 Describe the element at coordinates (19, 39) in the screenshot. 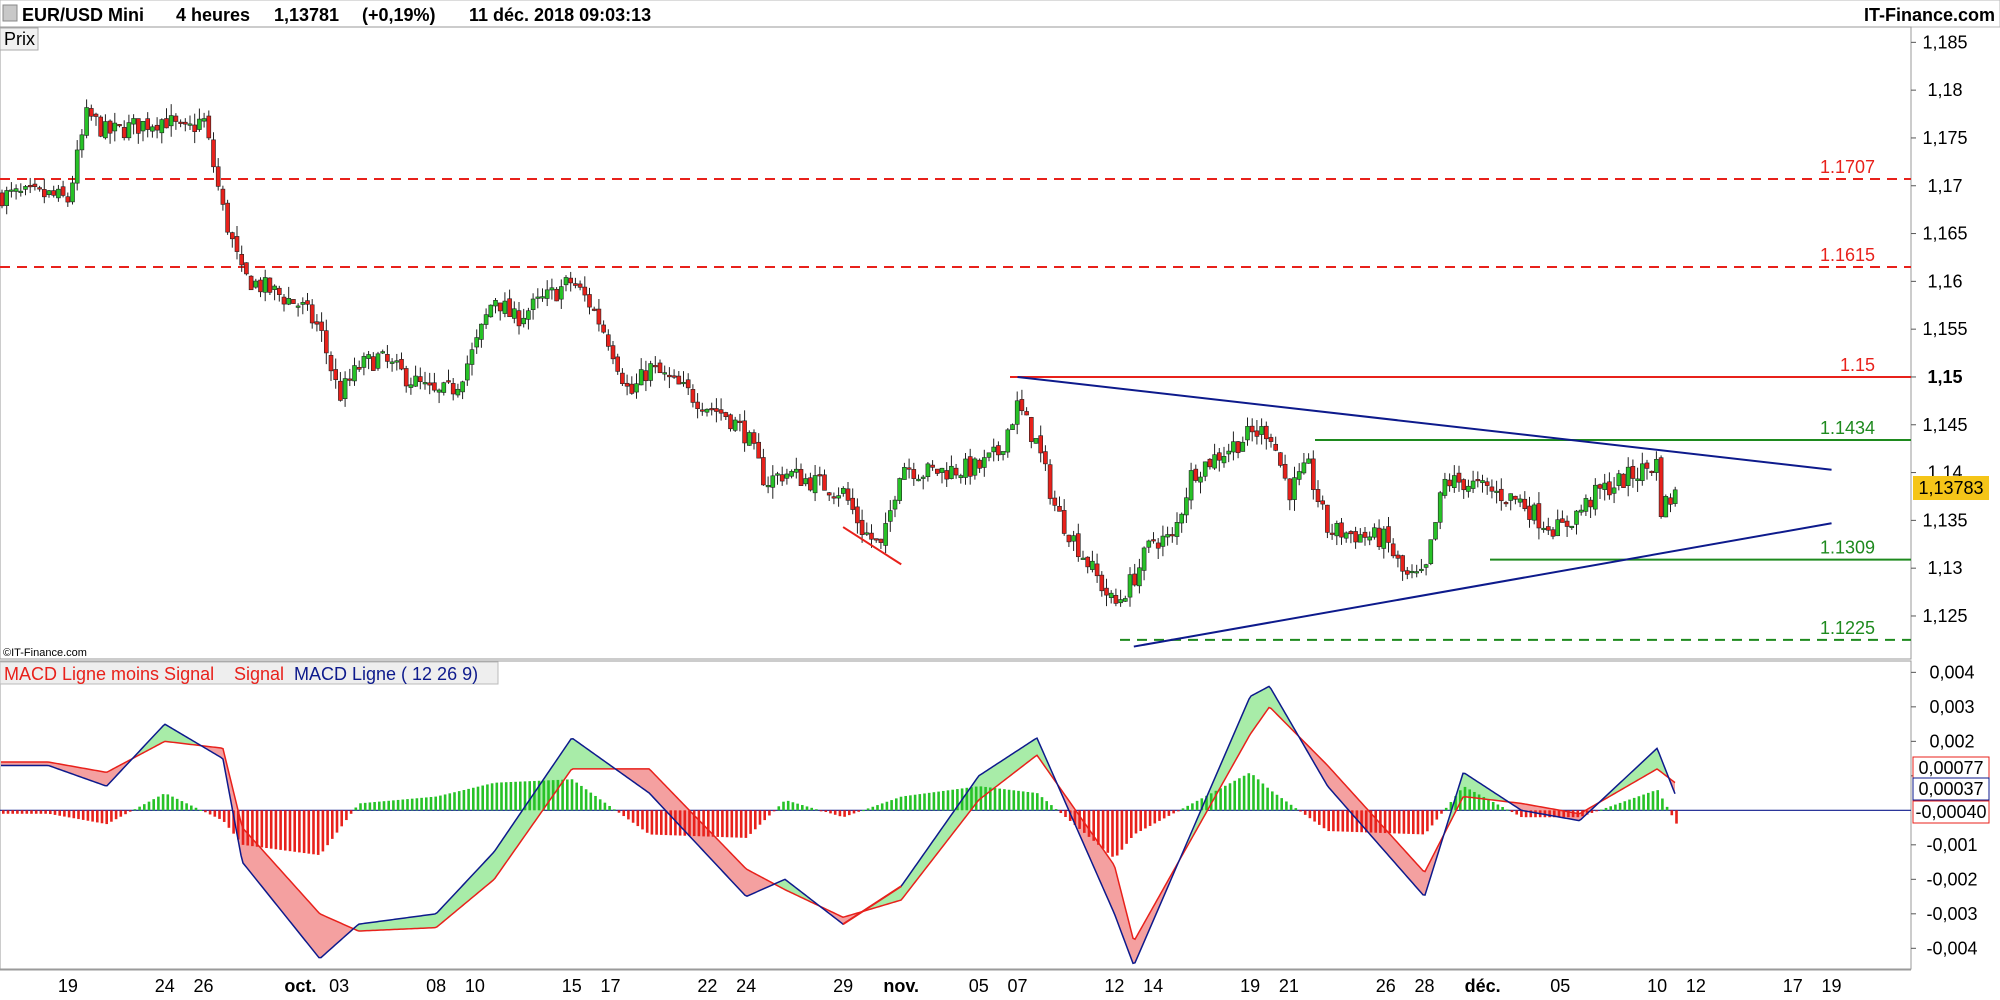

I see `price-panel-title: Prix` at that location.